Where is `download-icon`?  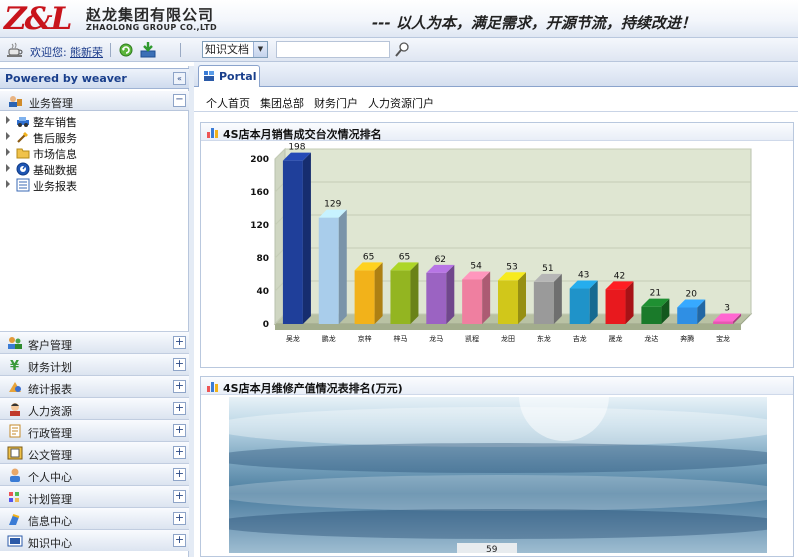
download-icon is located at coordinates (148, 49).